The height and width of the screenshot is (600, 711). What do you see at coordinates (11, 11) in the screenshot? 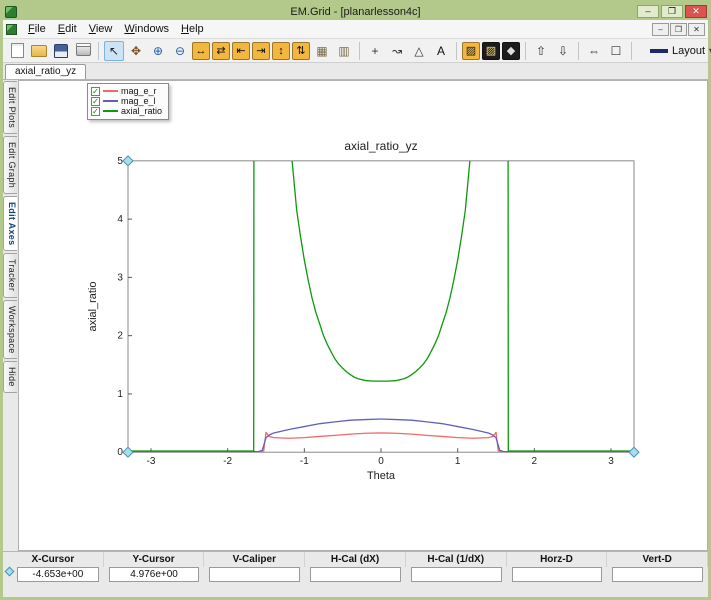
I see `app-icon` at bounding box center [11, 11].